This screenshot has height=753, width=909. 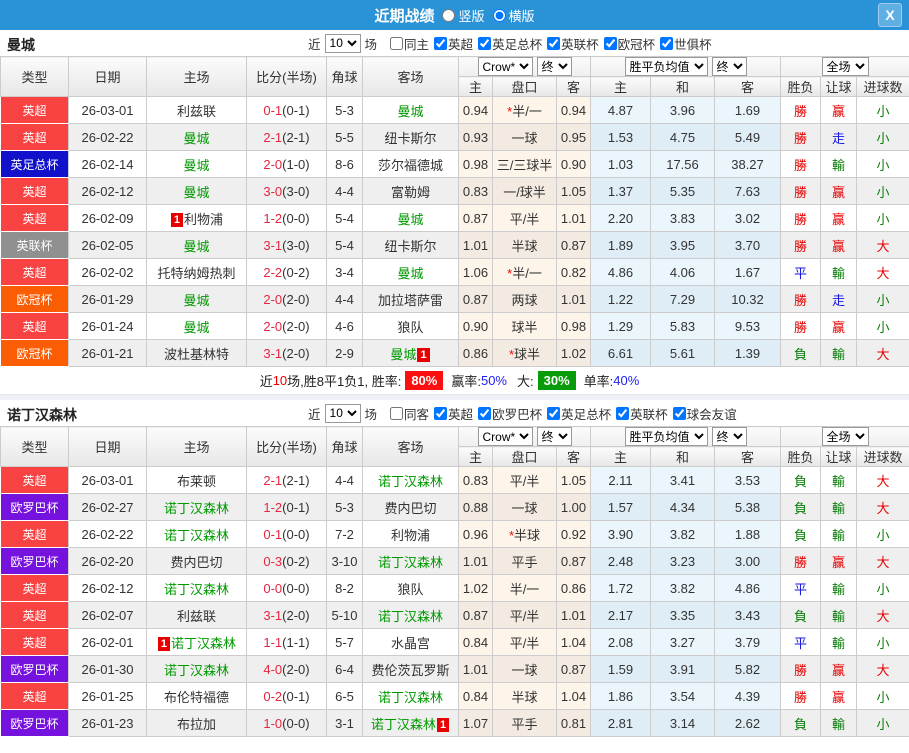 What do you see at coordinates (882, 456) in the screenshot?
I see `sub-header-goals: 进球数` at bounding box center [882, 456].